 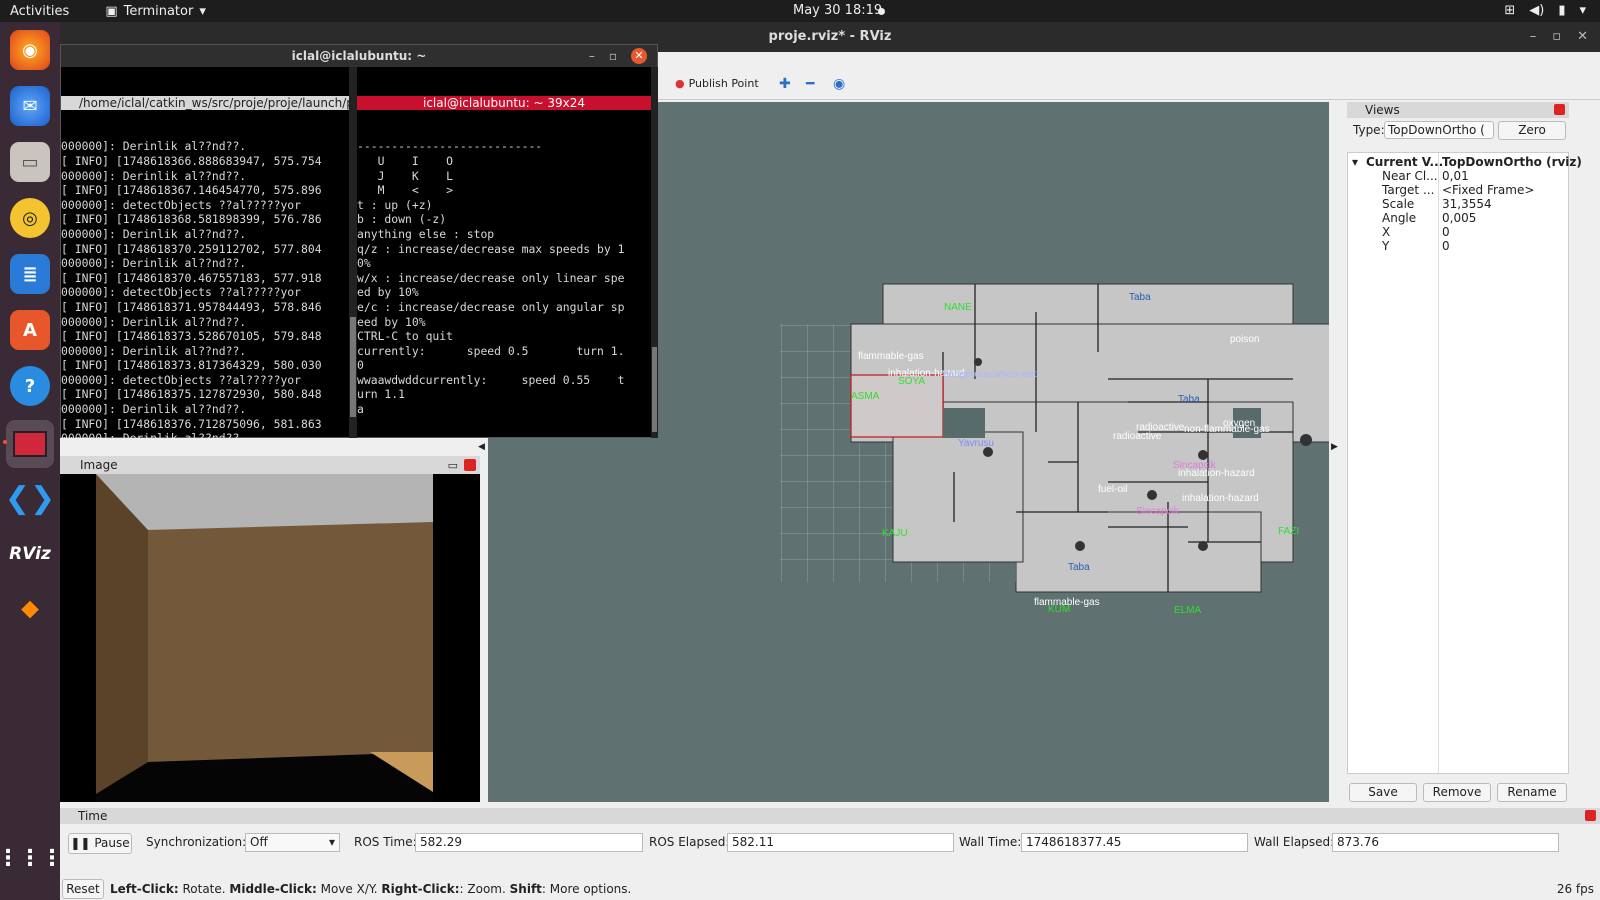 What do you see at coordinates (1398, 204) in the screenshot?
I see `scale-label: Scale` at bounding box center [1398, 204].